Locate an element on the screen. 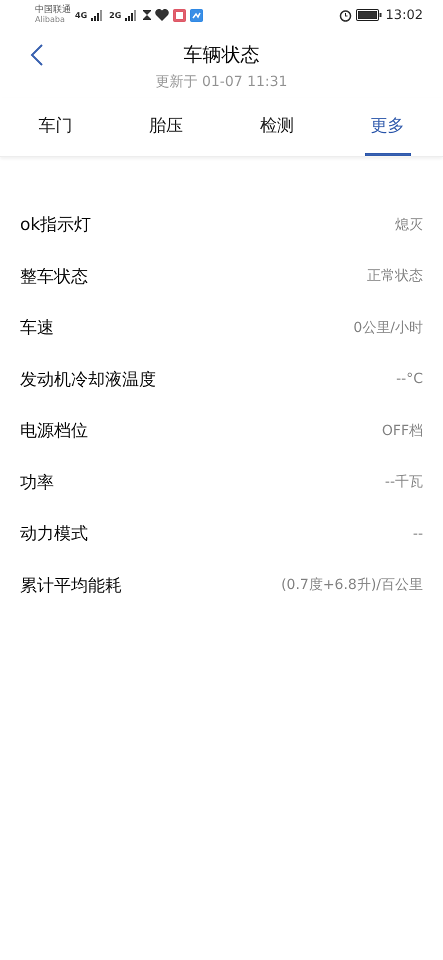  row-label: 功率 is located at coordinates (37, 483).